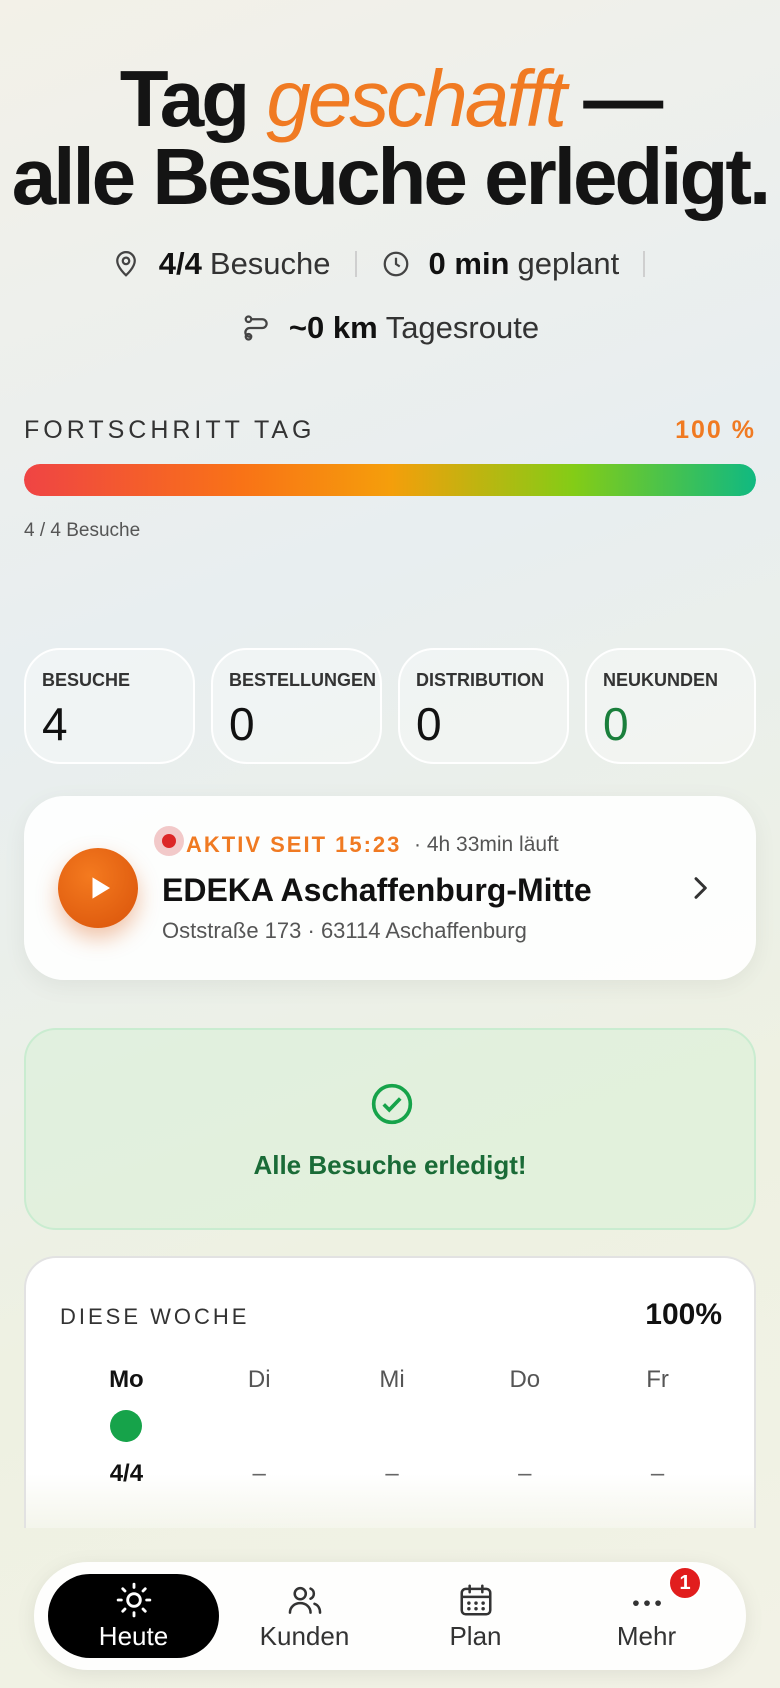 The height and width of the screenshot is (1688, 780). I want to click on route-summary: ~0 km Tagesroute, so click(390, 328).